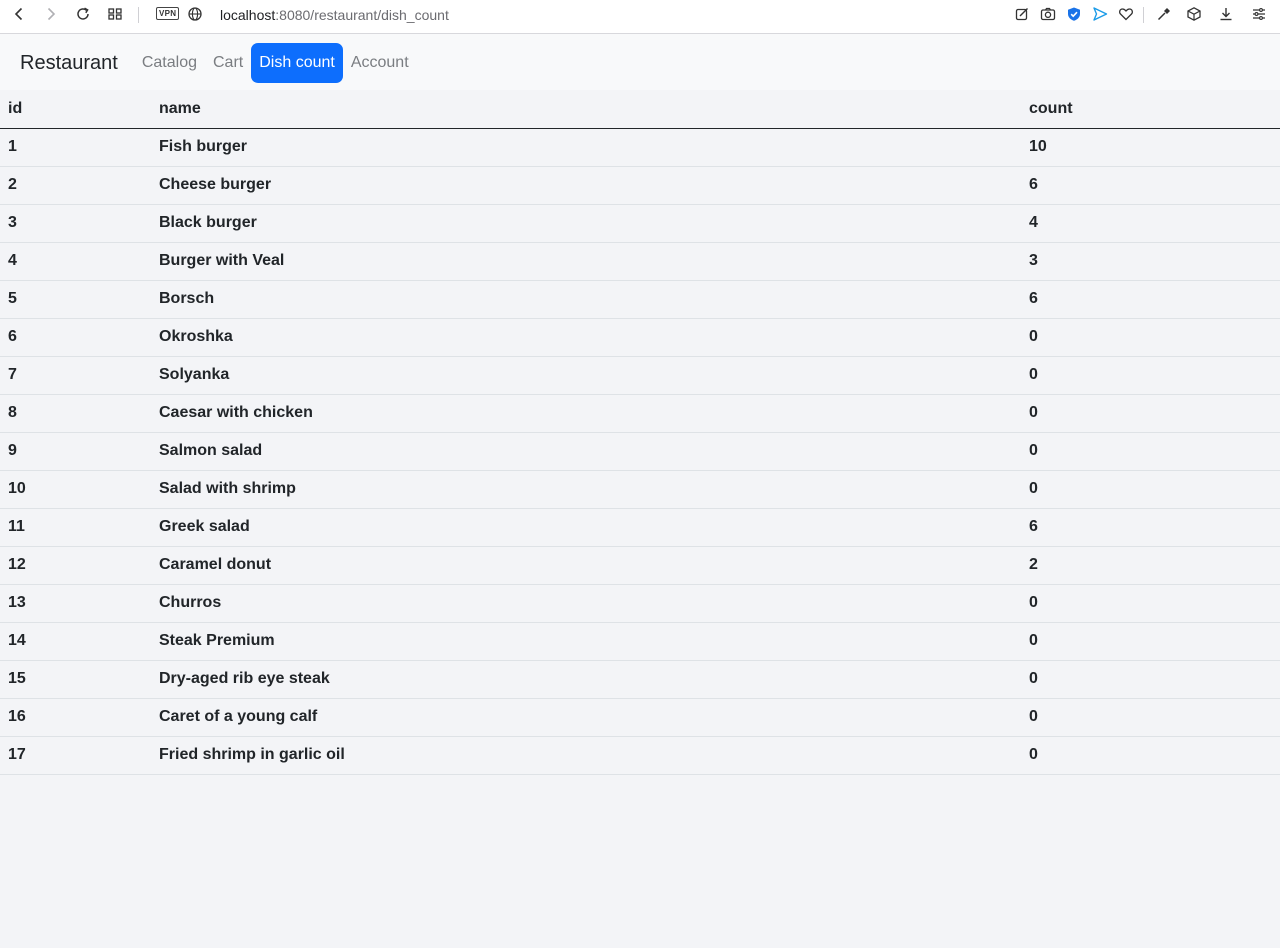 The height and width of the screenshot is (948, 1280). Describe the element at coordinates (586, 109) in the screenshot. I see `column-header-name: name` at that location.